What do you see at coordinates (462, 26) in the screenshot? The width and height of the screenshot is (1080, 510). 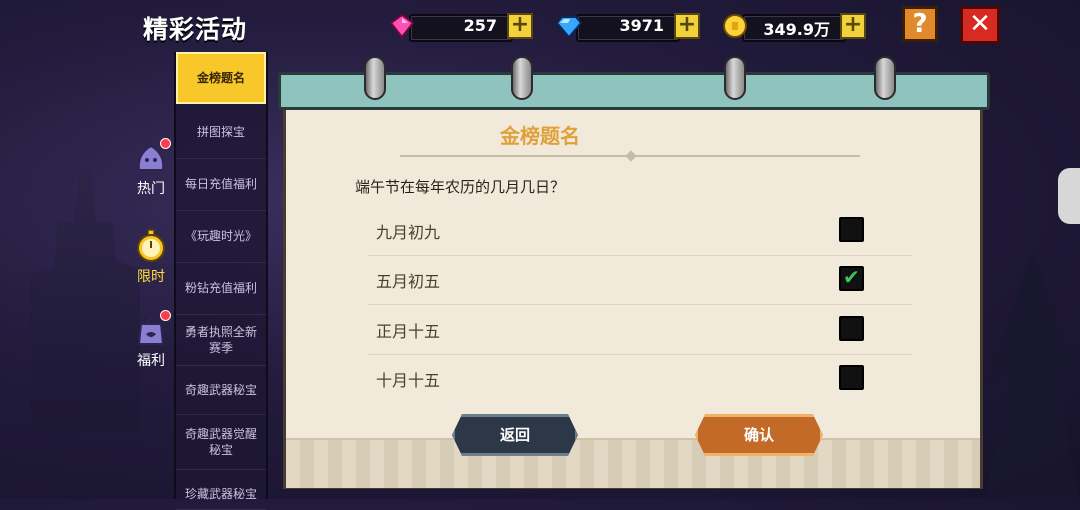 I see `pink-gem-counter: 257 +` at bounding box center [462, 26].